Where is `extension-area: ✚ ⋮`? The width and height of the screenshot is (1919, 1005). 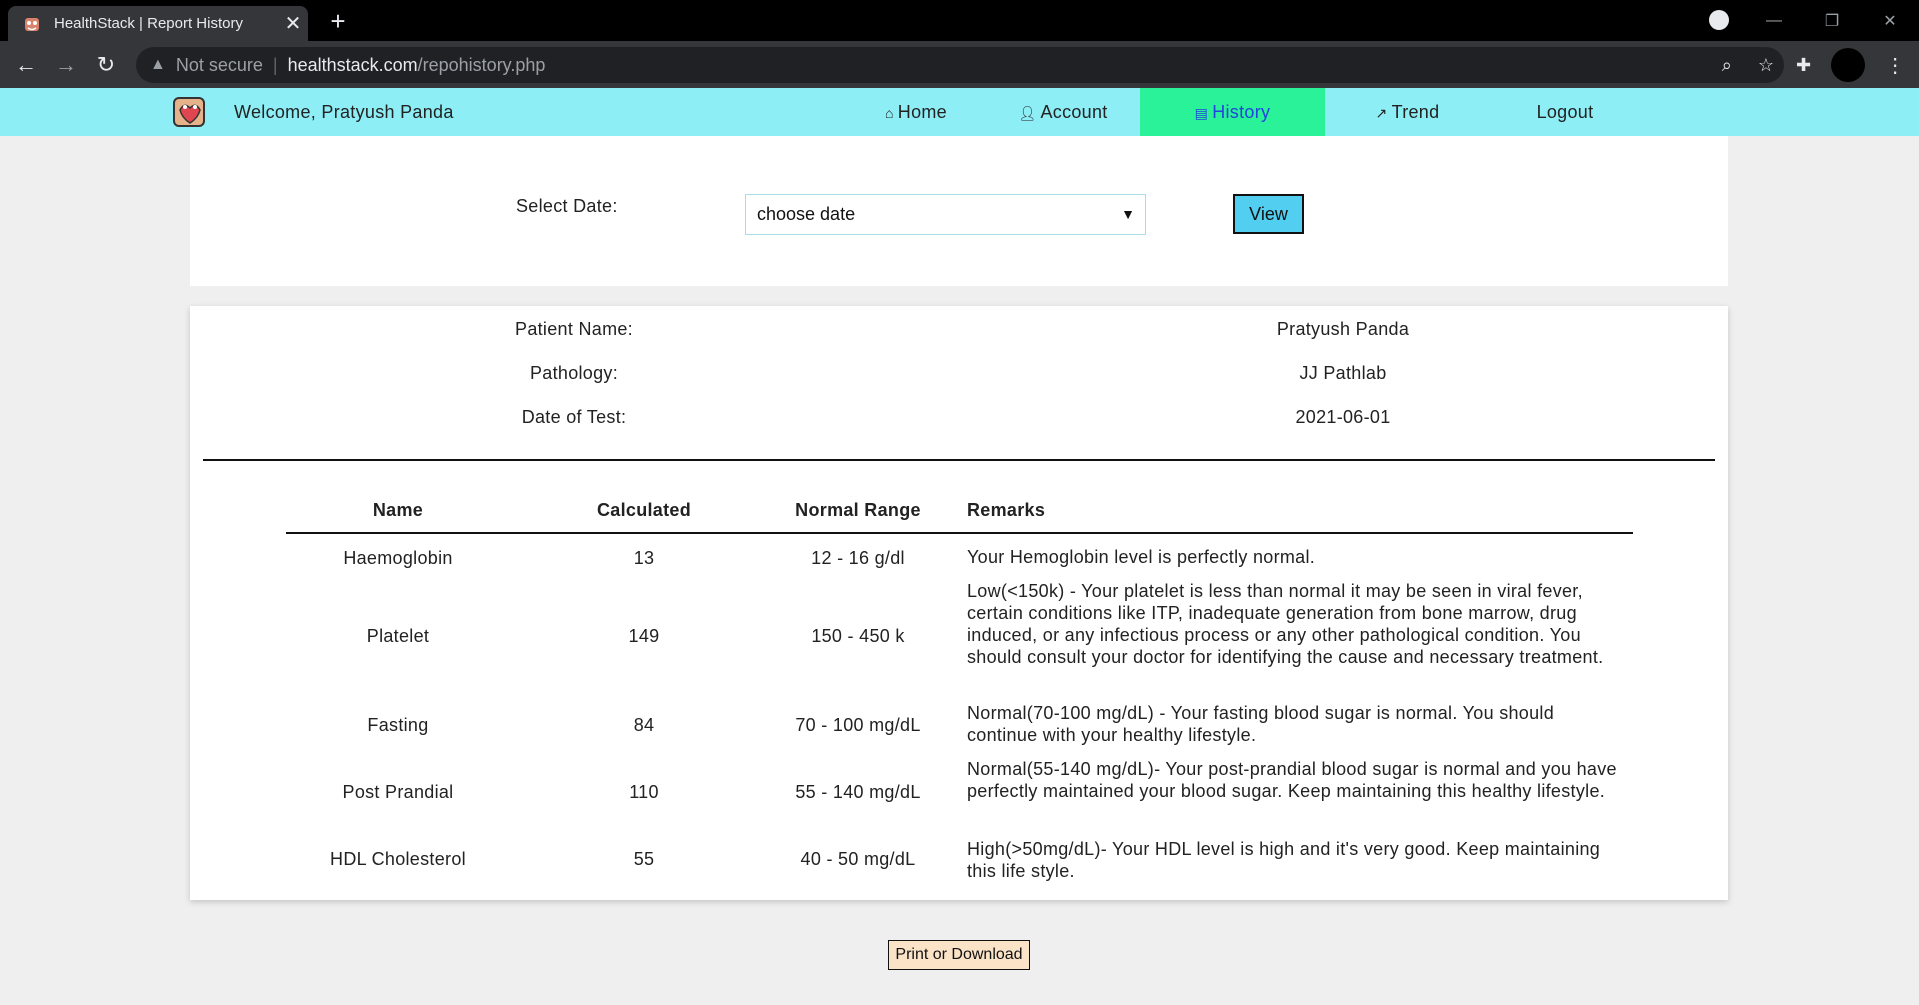
extension-area: ✚ ⋮ is located at coordinates (1850, 65).